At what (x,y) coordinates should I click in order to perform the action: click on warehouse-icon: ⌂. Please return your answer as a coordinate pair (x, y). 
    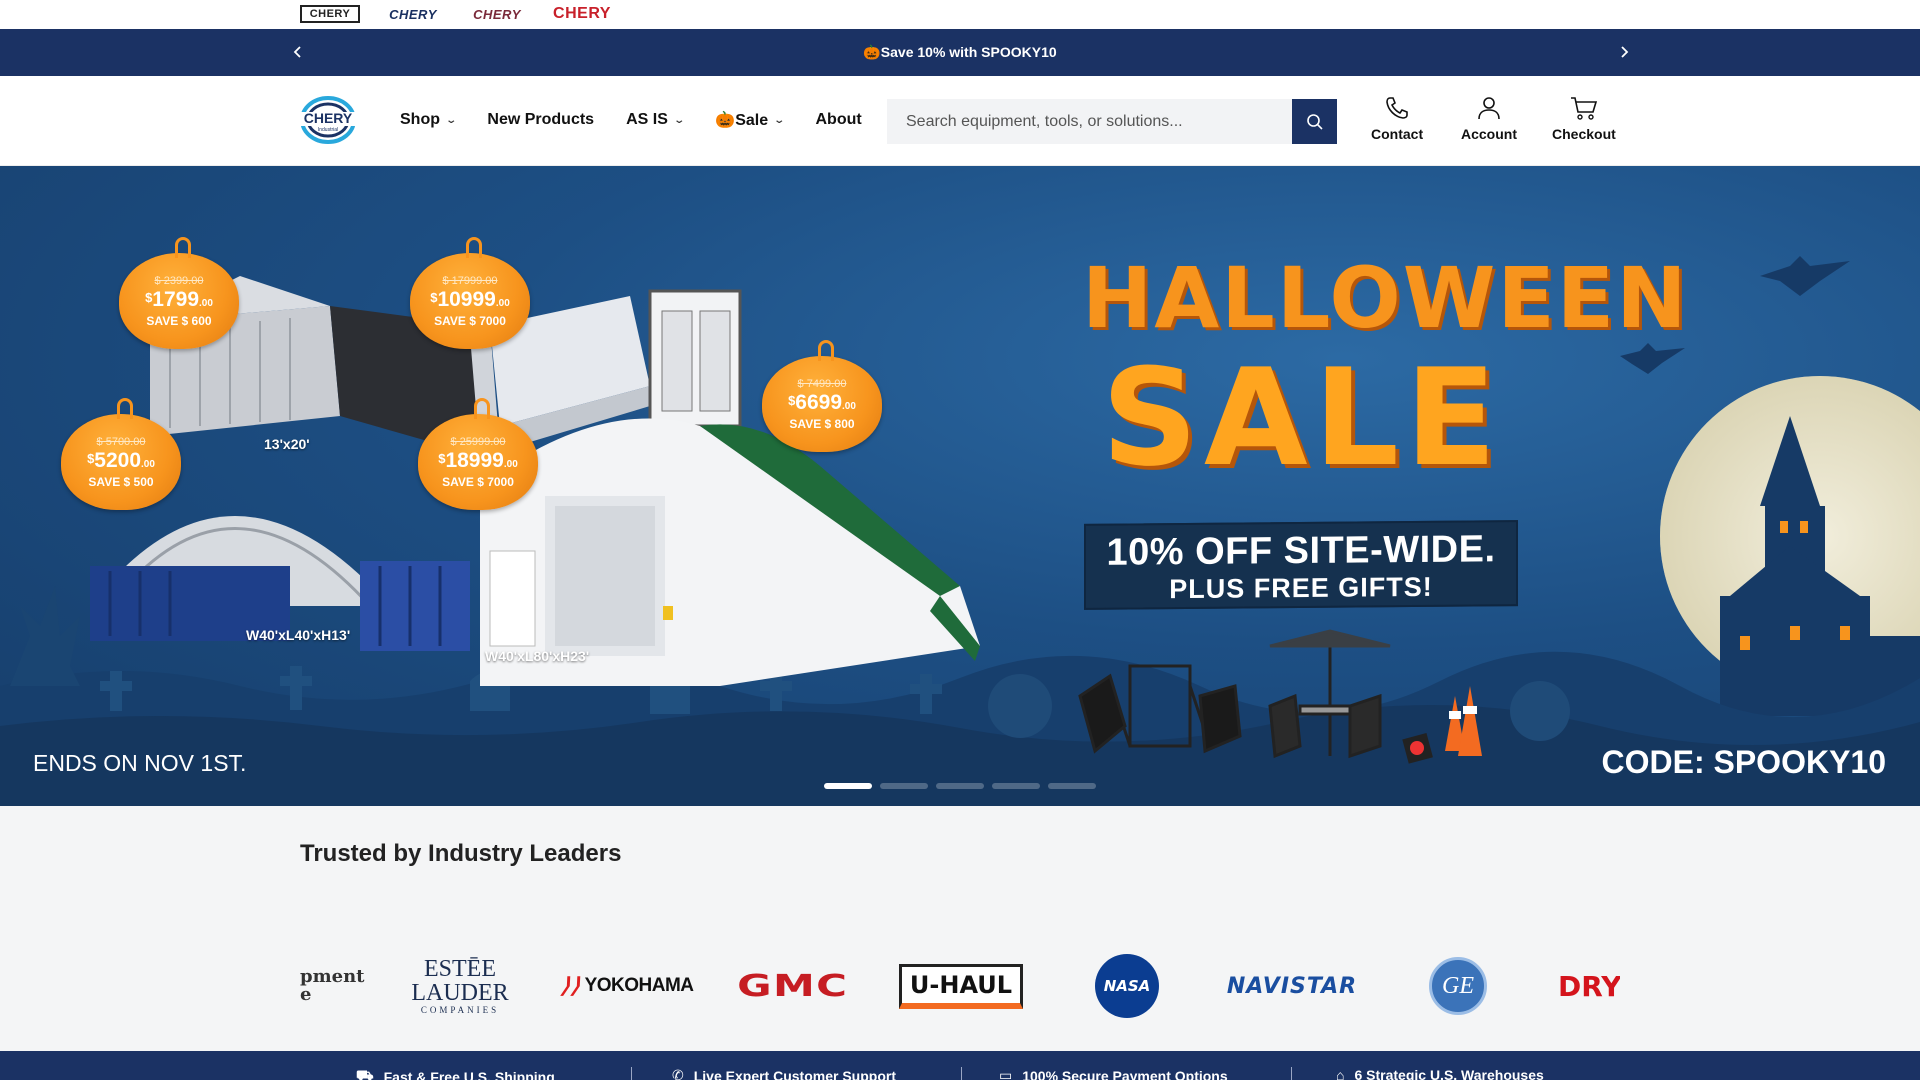
    Looking at the image, I should click on (1340, 1073).